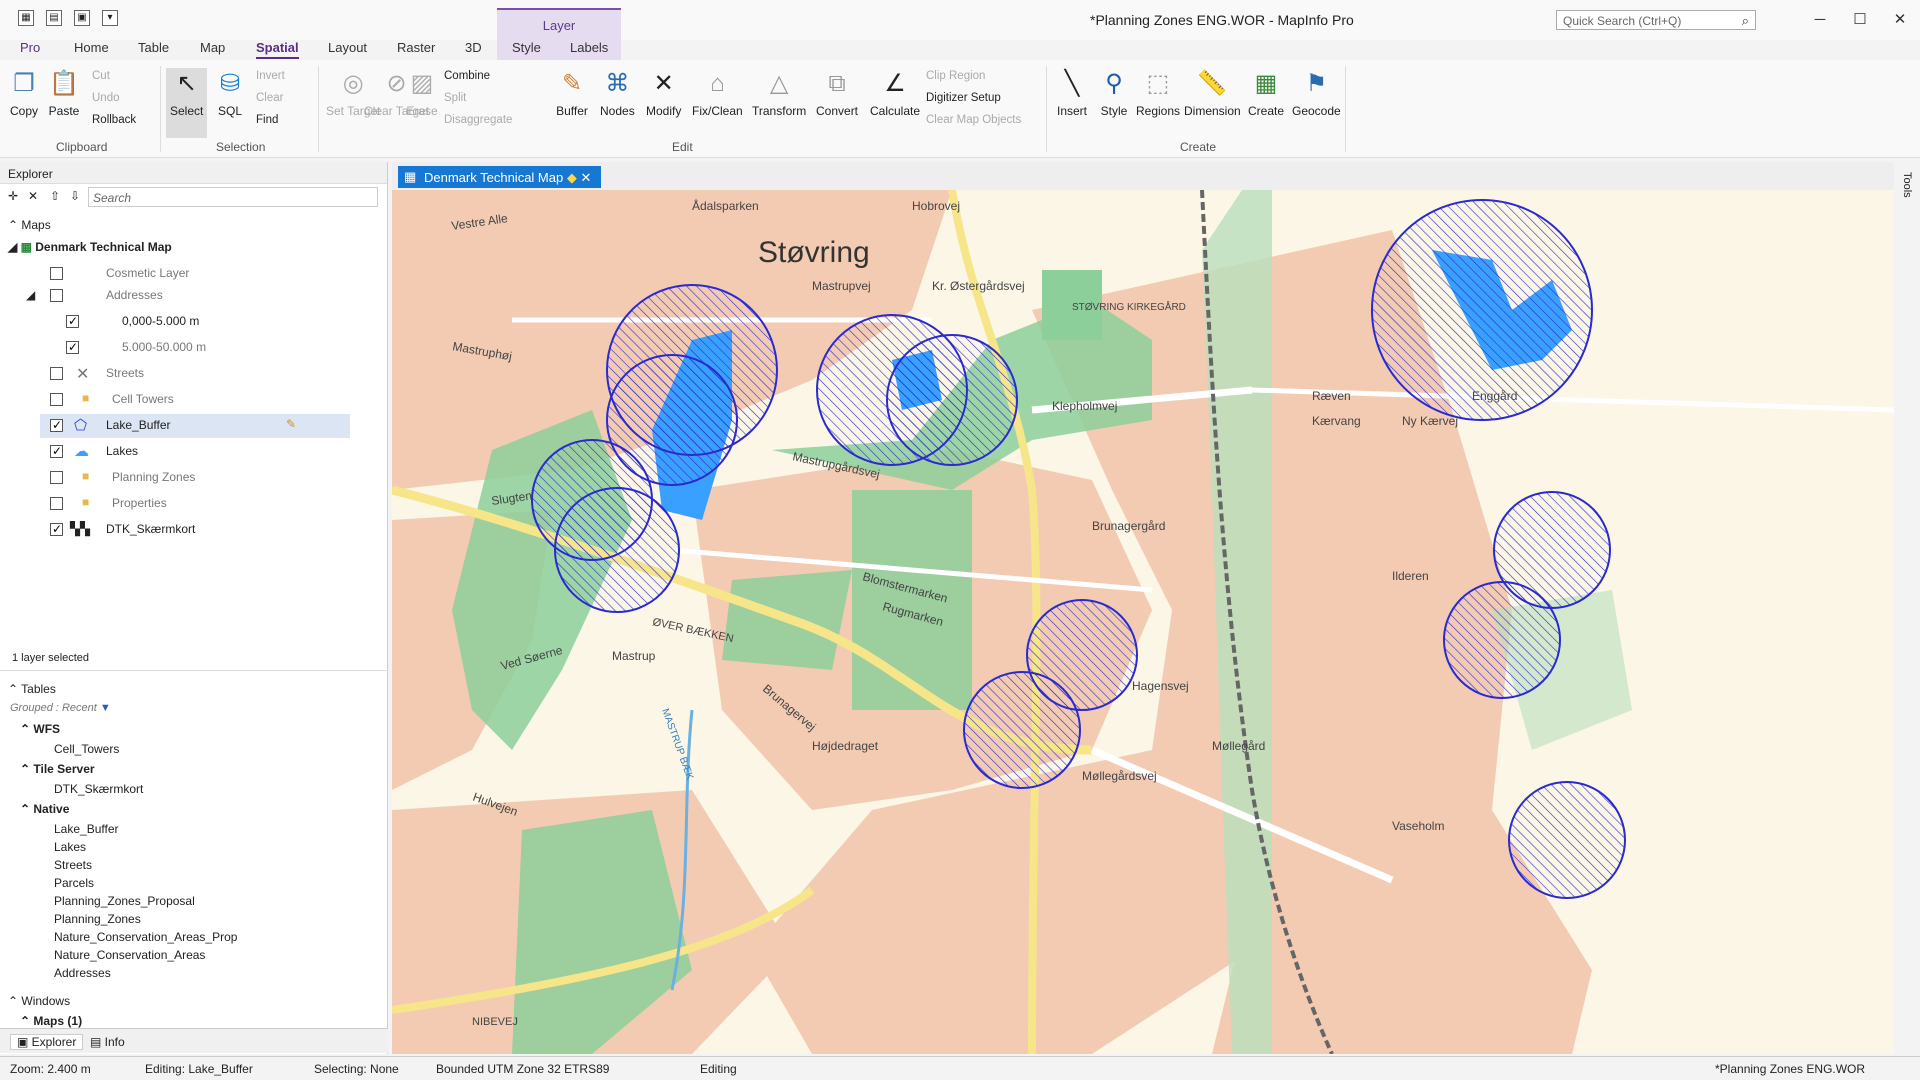 The width and height of the screenshot is (1920, 1080). I want to click on table-dtk: DTK_Skærmkort, so click(98, 789).